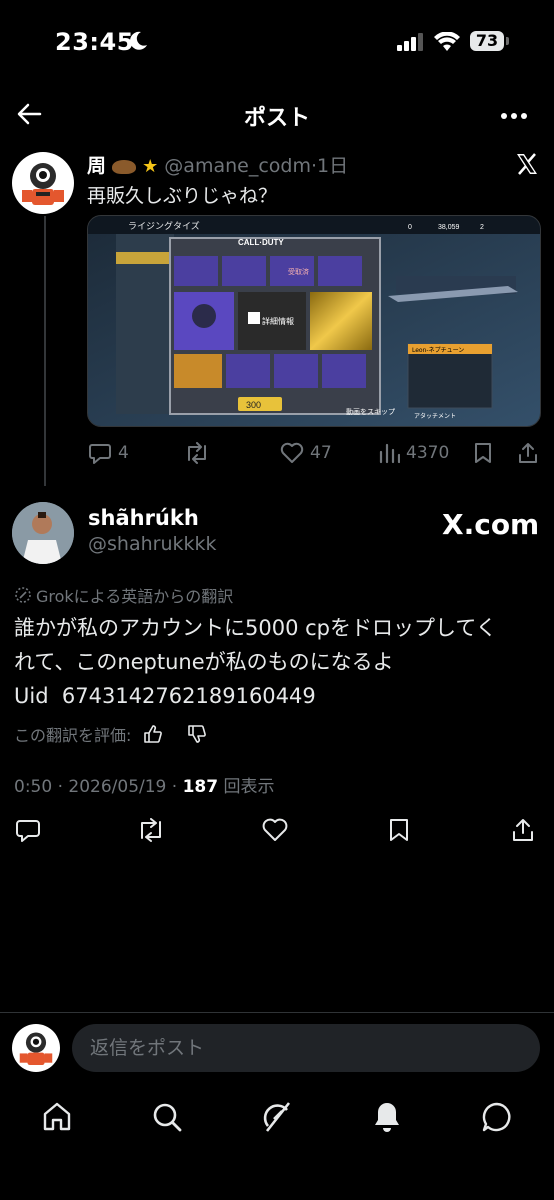 The height and width of the screenshot is (1200, 554). Describe the element at coordinates (45, 351) in the screenshot. I see `thread-line` at that location.